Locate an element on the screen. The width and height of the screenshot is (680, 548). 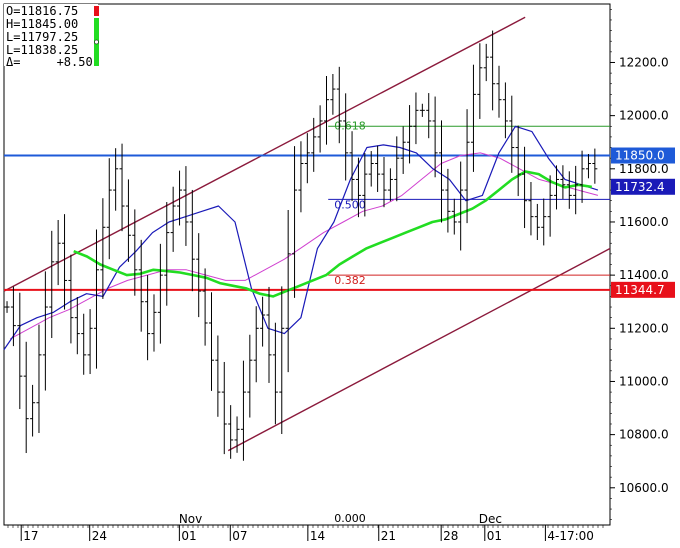
ohlc-high: H=11845.00 is located at coordinates (42, 24).